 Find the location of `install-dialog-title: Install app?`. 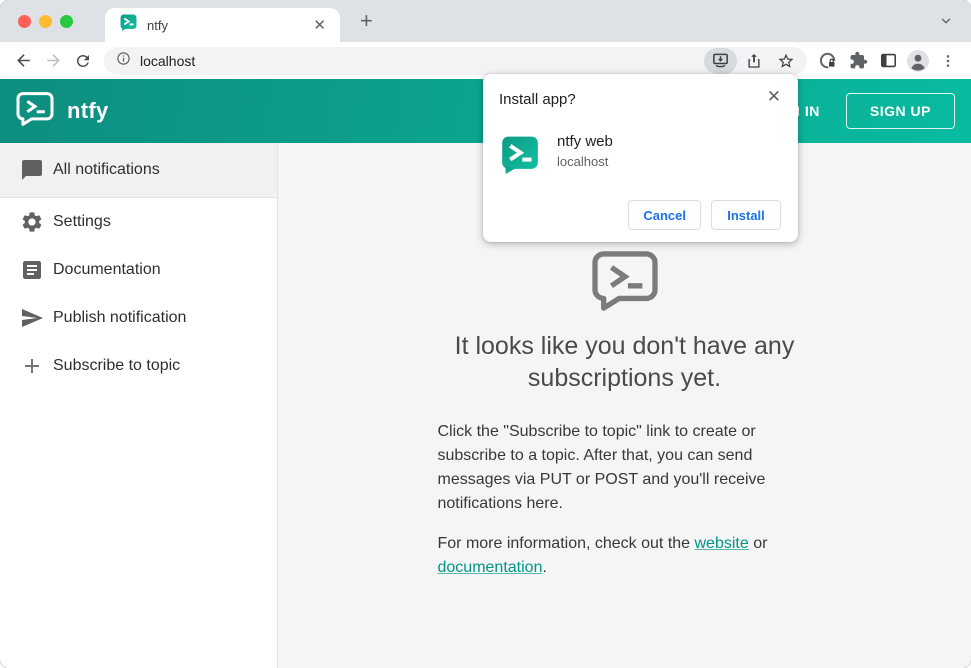

install-dialog-title: Install app? is located at coordinates (537, 99).